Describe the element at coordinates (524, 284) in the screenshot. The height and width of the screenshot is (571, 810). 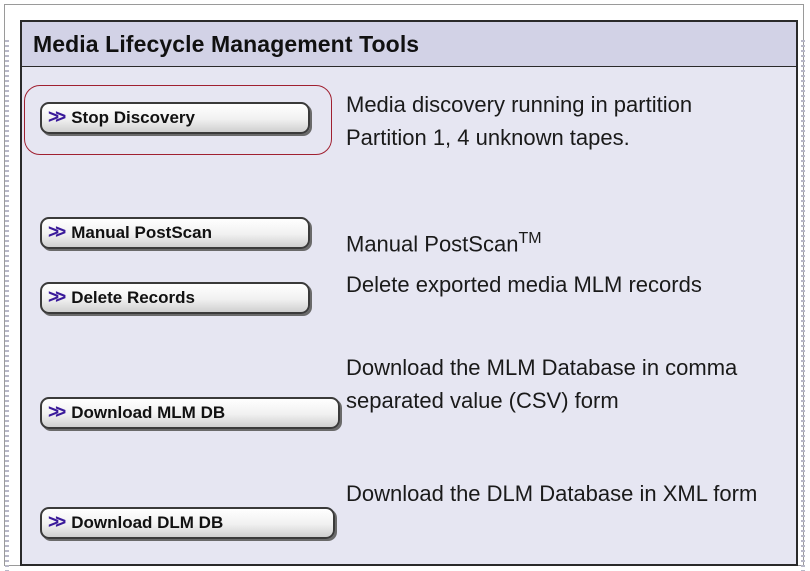
I see `delete-records-description: Delete exported media MLM records` at that location.